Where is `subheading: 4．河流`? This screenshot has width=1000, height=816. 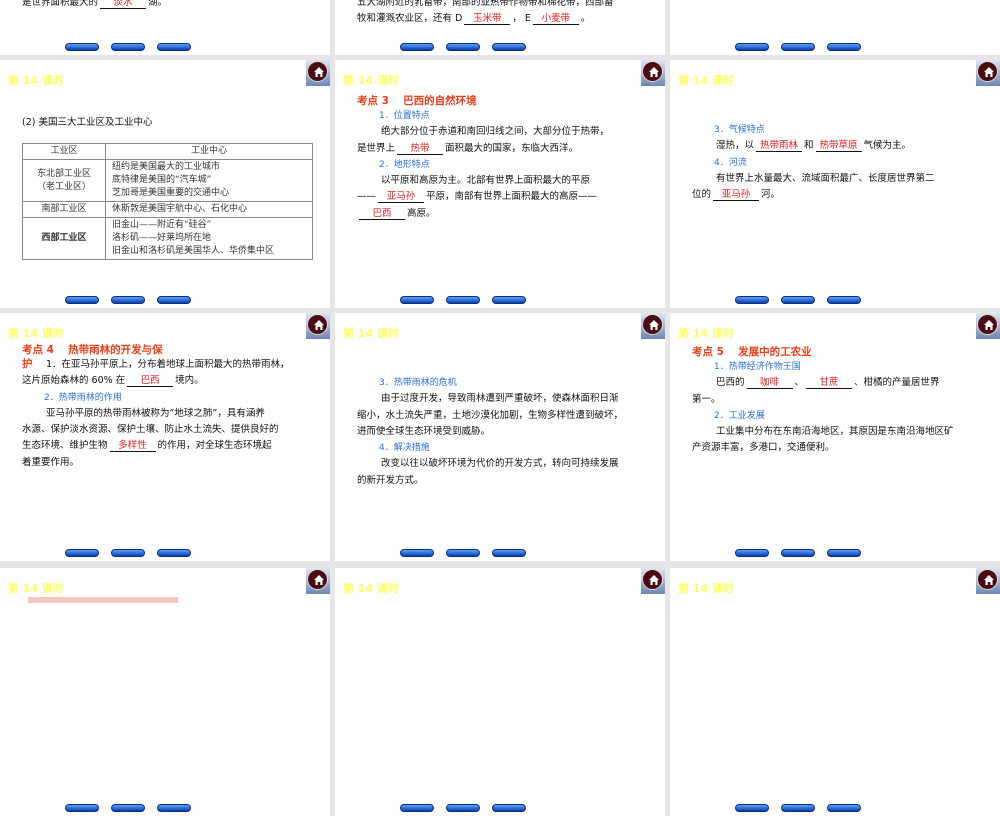 subheading: 4．河流 is located at coordinates (837, 163).